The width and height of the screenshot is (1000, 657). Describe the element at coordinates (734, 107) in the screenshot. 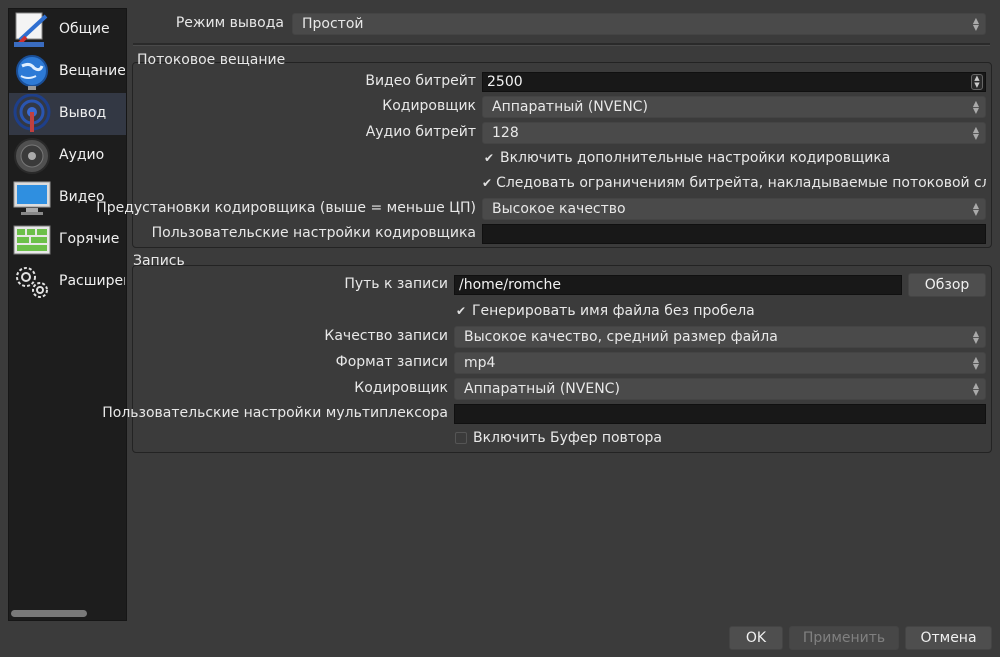

I see `stream-encoder-select: Аппаратный (NVENC) ▲ ▼` at that location.